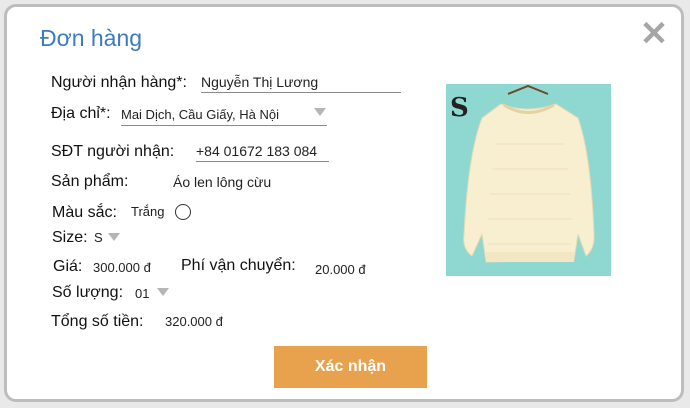 This screenshot has height=408, width=690. I want to click on address-label: Địa chỉ*:, so click(81, 113).